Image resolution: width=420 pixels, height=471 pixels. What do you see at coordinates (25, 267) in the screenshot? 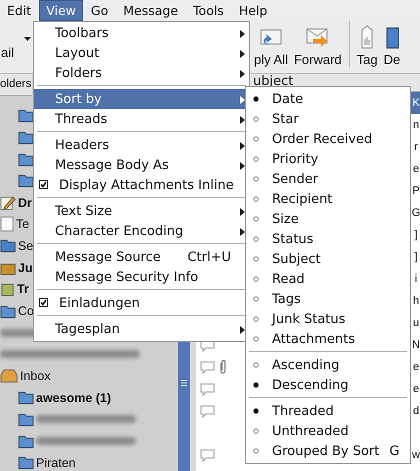
I see `folder-label: Ju` at bounding box center [25, 267].